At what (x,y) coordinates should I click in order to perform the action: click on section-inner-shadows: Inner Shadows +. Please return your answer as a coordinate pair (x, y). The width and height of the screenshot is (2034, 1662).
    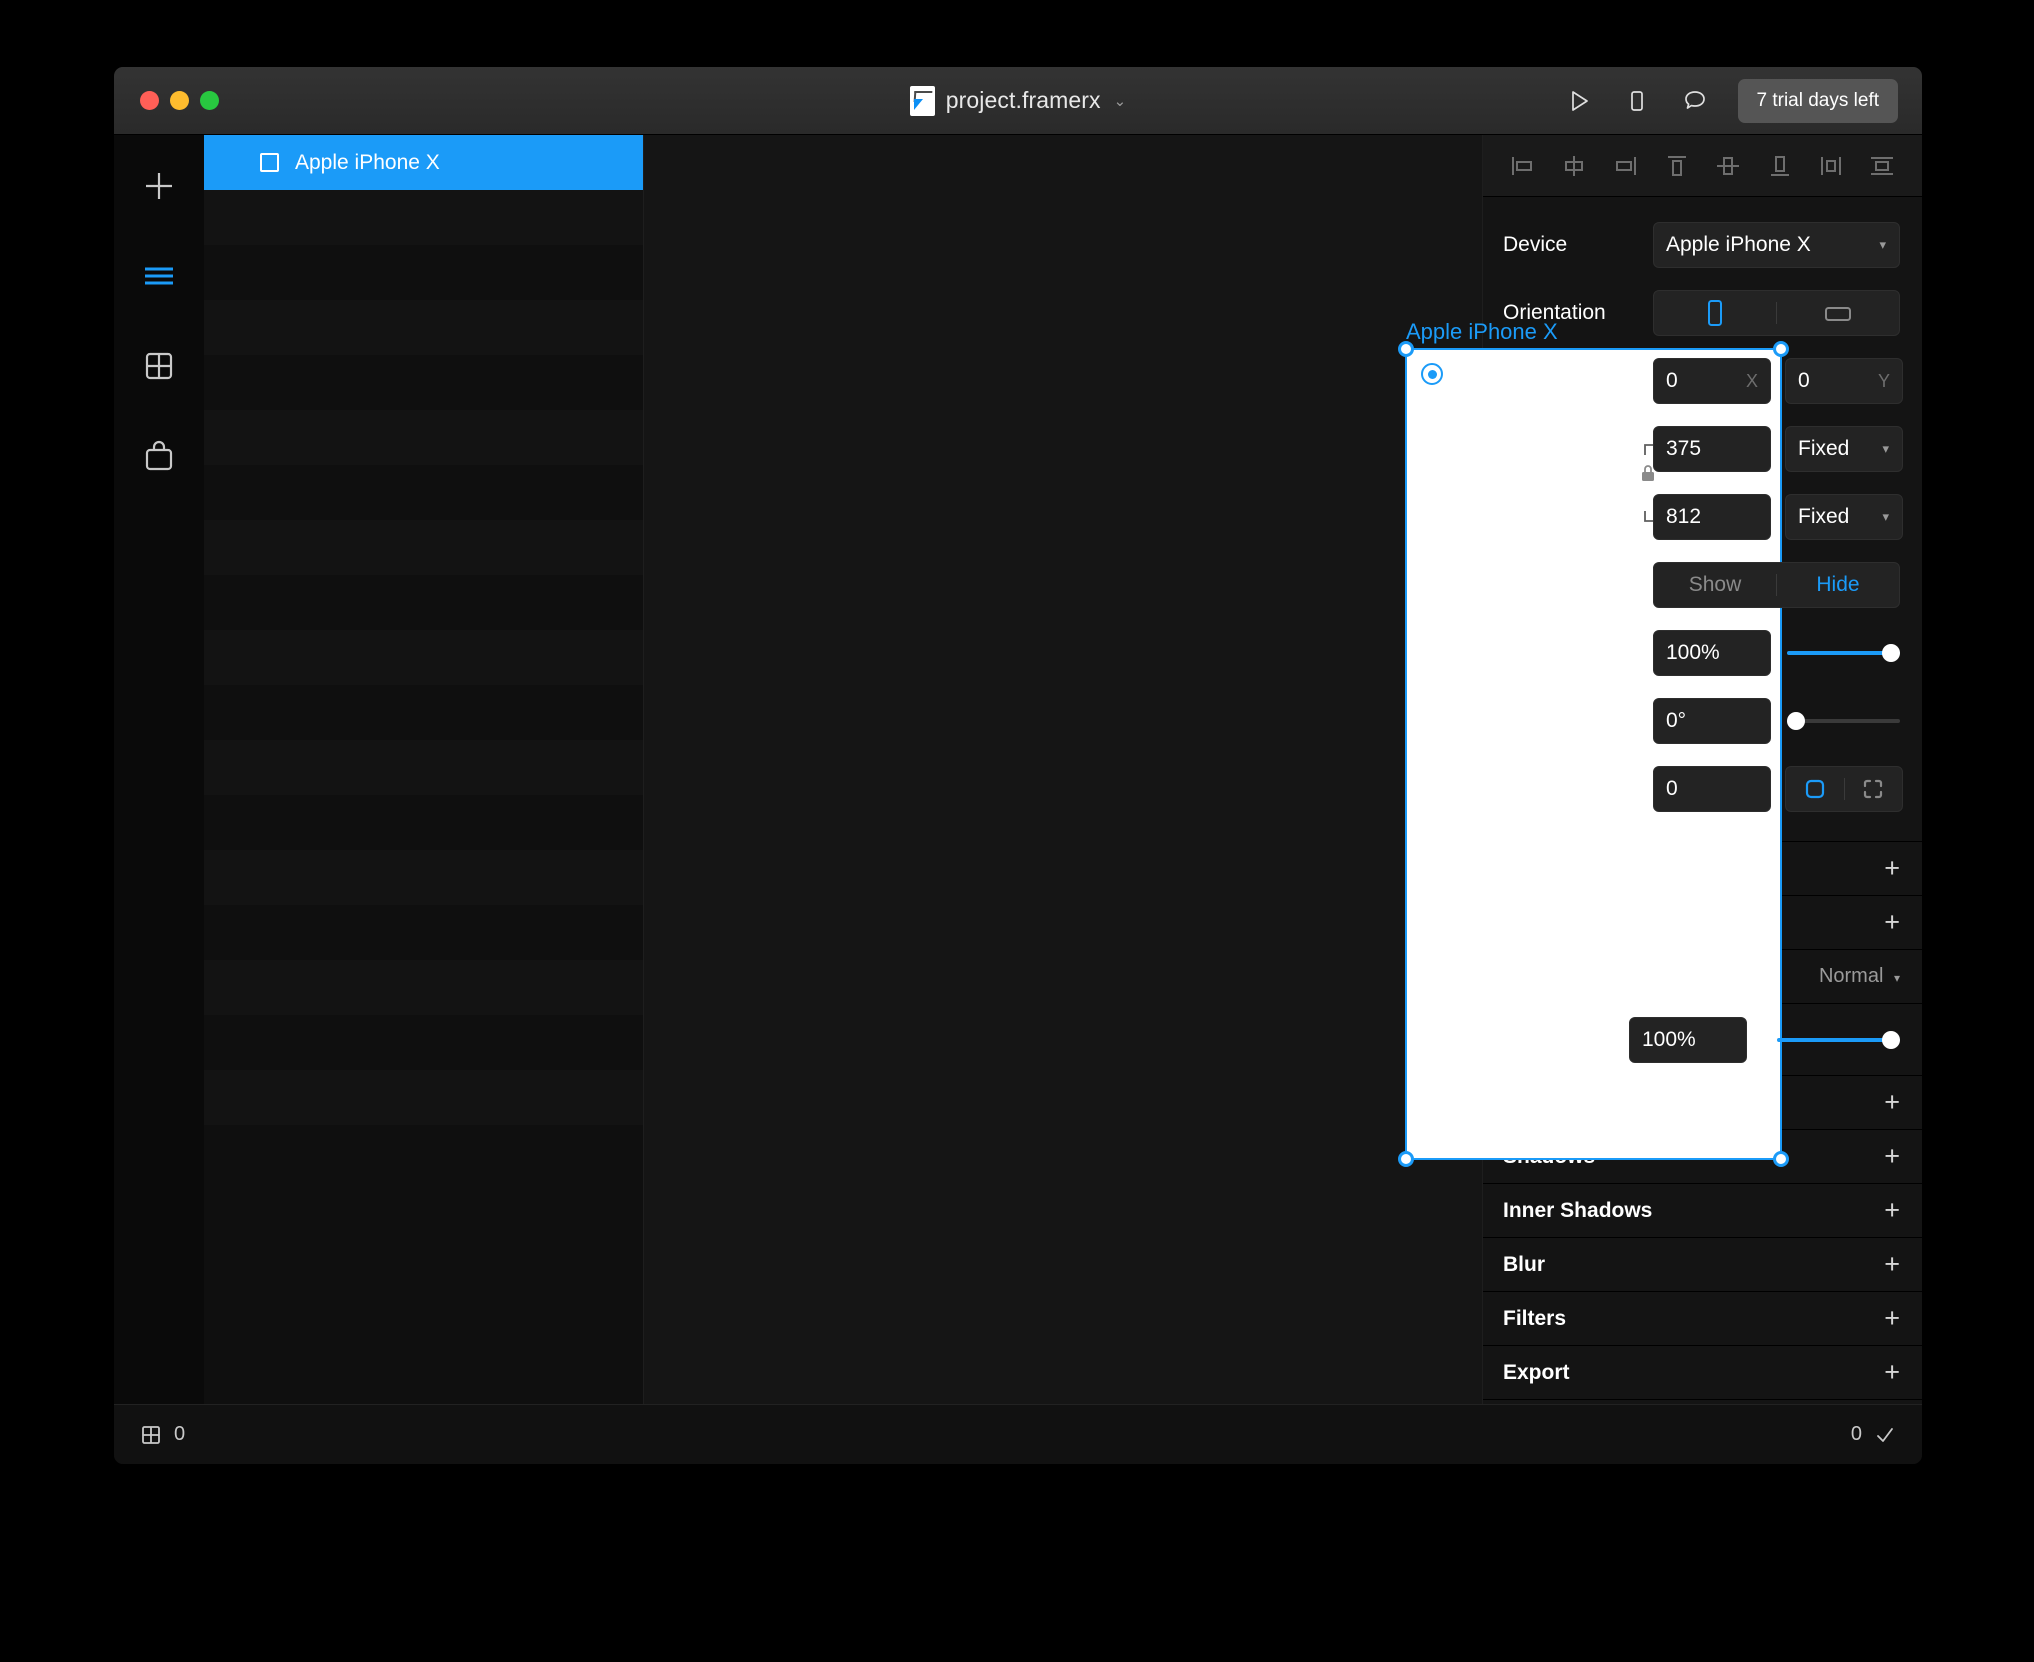
    Looking at the image, I should click on (1702, 1211).